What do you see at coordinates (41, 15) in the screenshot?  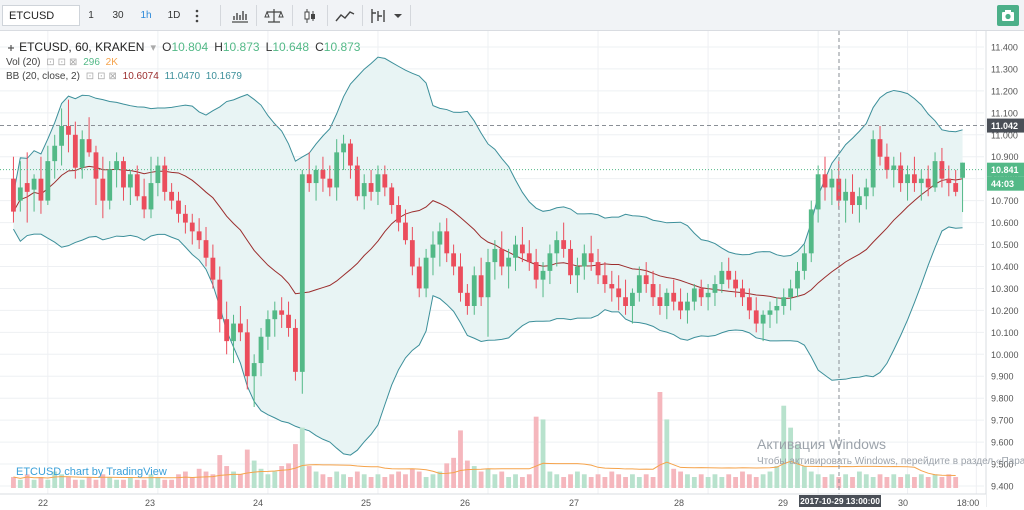 I see `symbol-search-input: ETCUSD` at bounding box center [41, 15].